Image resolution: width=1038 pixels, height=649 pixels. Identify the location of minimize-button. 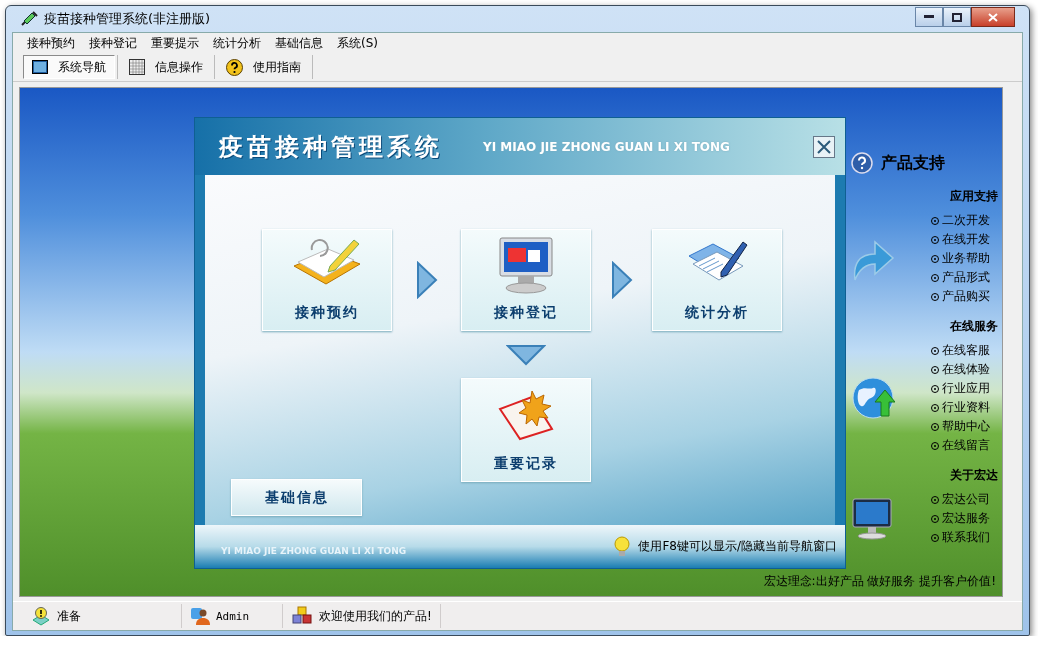
(929, 17).